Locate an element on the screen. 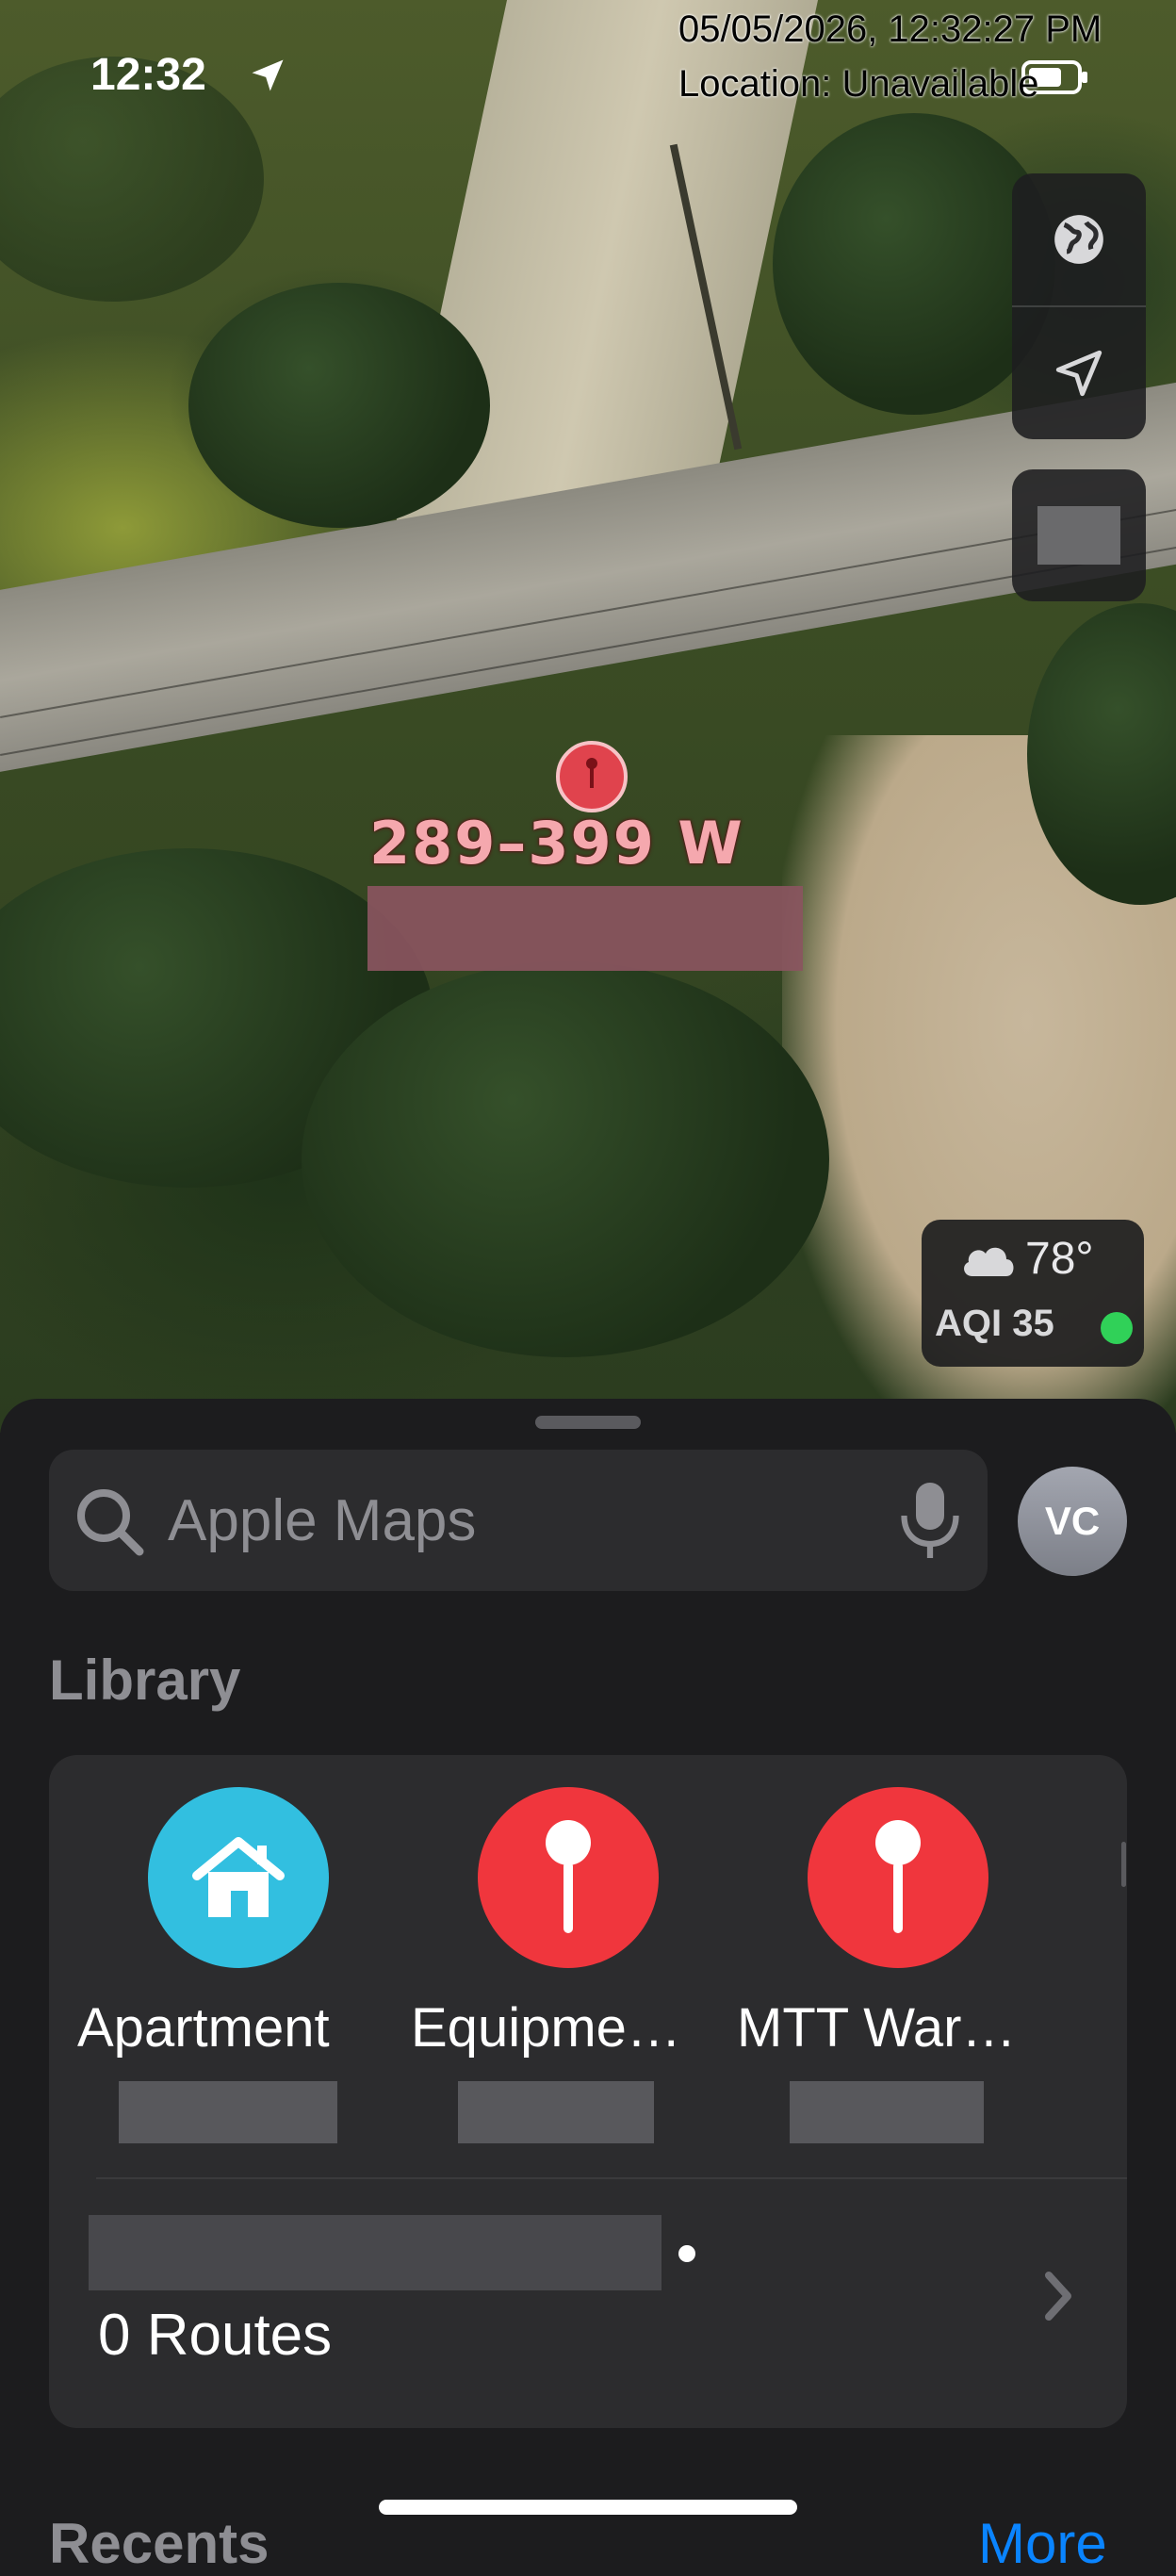 Image resolution: width=1176 pixels, height=2576 pixels. search-bar is located at coordinates (518, 1520).